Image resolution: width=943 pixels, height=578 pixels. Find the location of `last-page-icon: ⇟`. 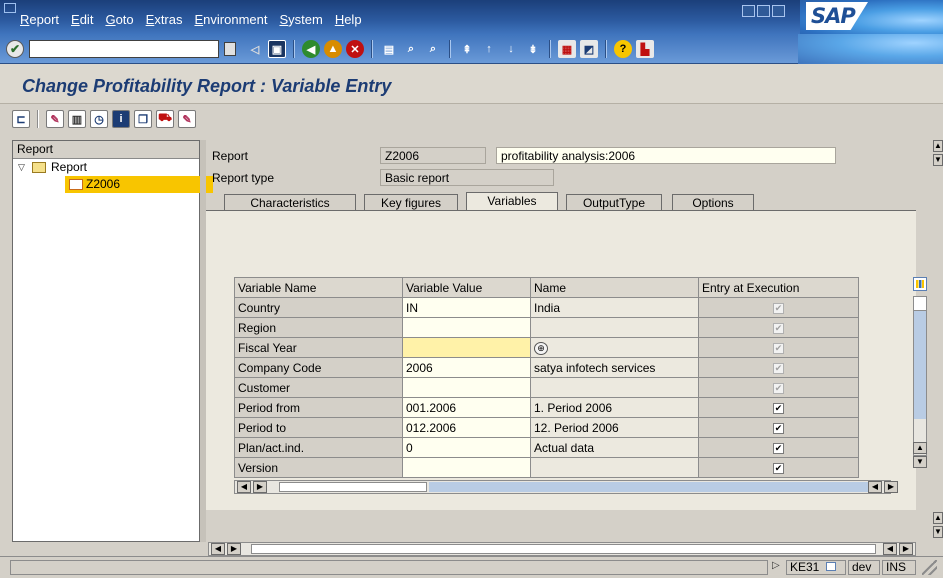

last-page-icon: ⇟ is located at coordinates (533, 49).